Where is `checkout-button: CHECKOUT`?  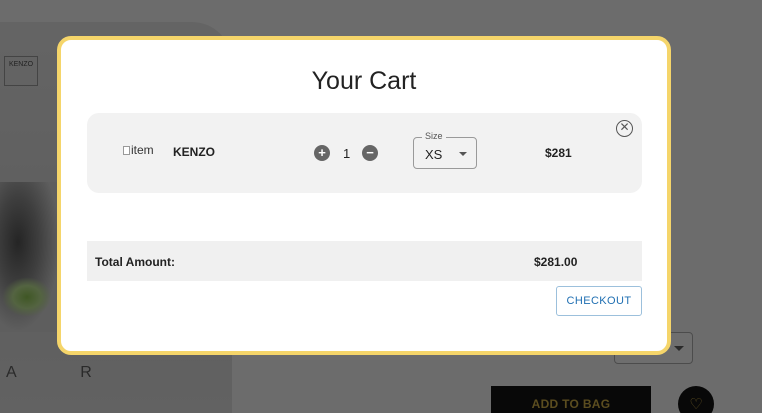 checkout-button: CHECKOUT is located at coordinates (599, 301).